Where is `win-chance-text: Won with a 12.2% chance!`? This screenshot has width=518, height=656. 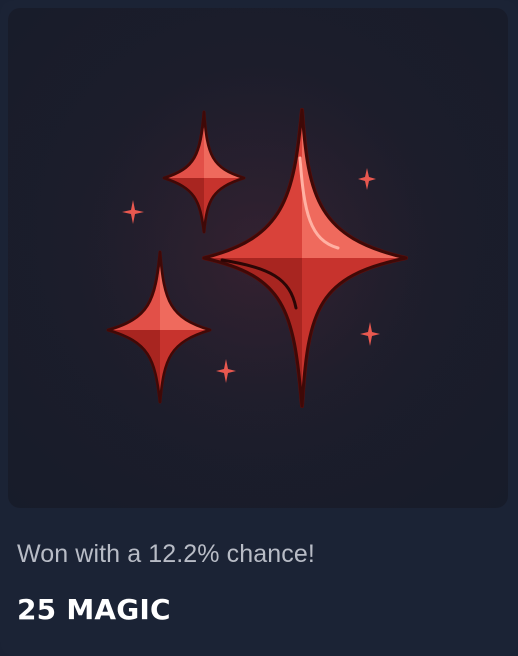 win-chance-text: Won with a 12.2% chance! is located at coordinates (166, 554).